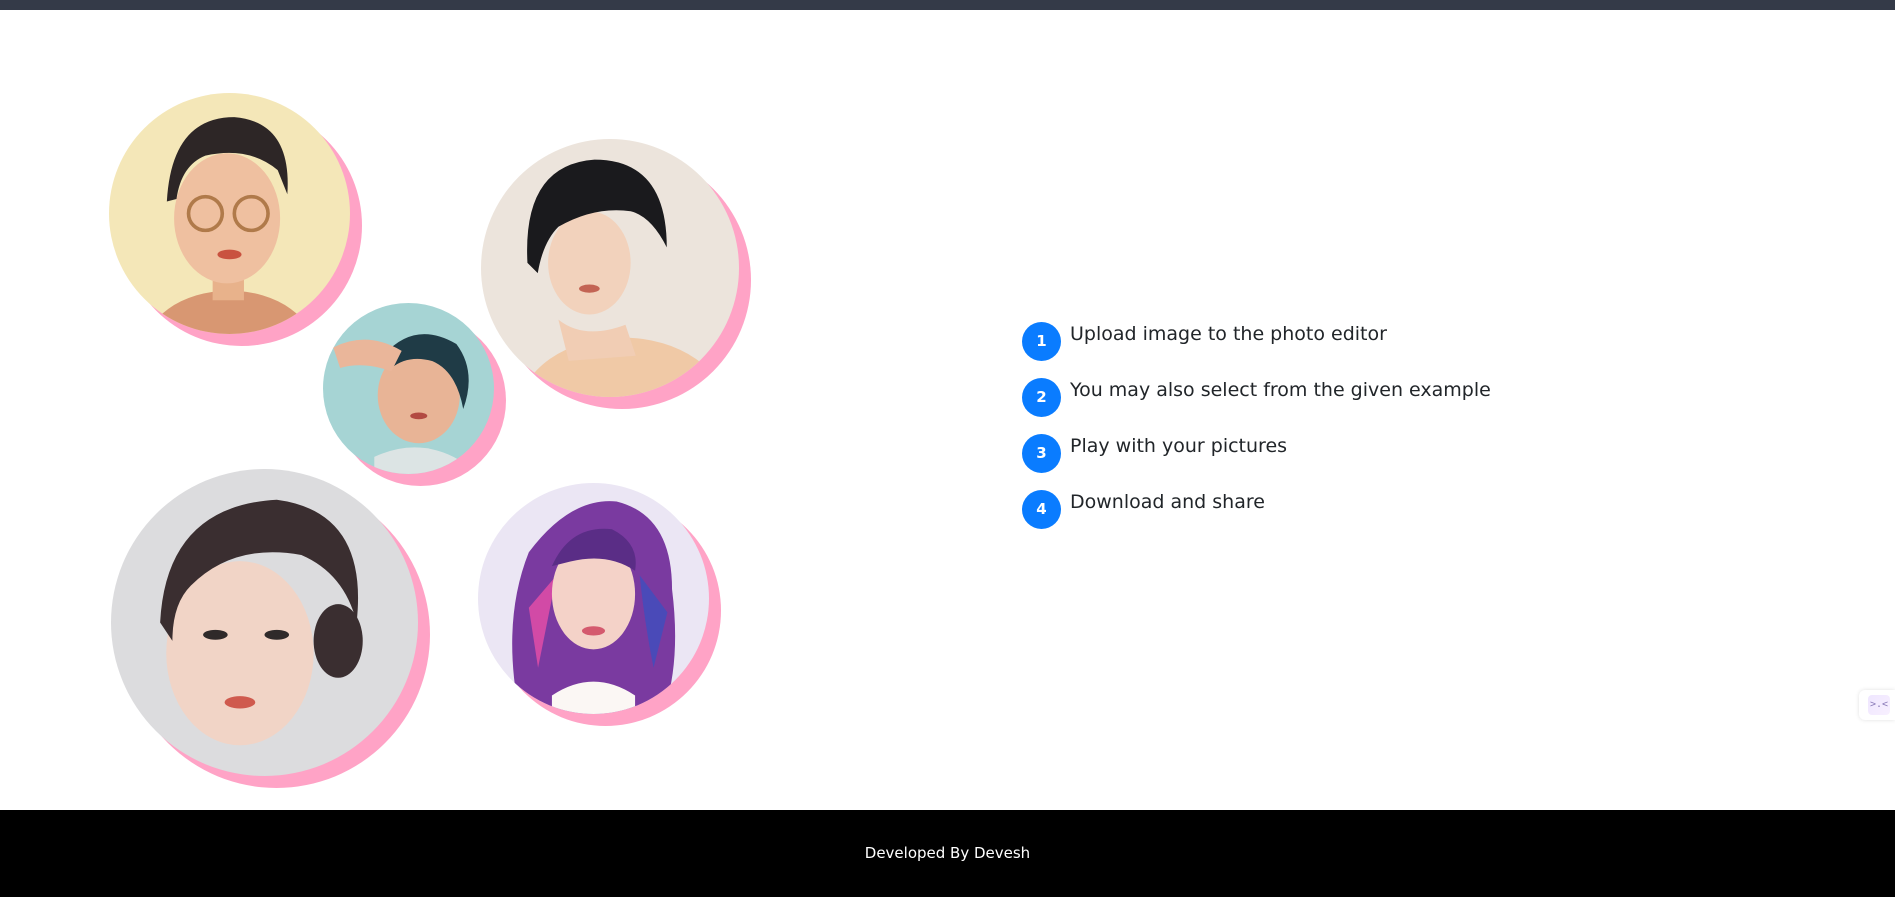 The width and height of the screenshot is (1895, 897). What do you see at coordinates (1041, 397) in the screenshot?
I see `step-number-badge: 2` at bounding box center [1041, 397].